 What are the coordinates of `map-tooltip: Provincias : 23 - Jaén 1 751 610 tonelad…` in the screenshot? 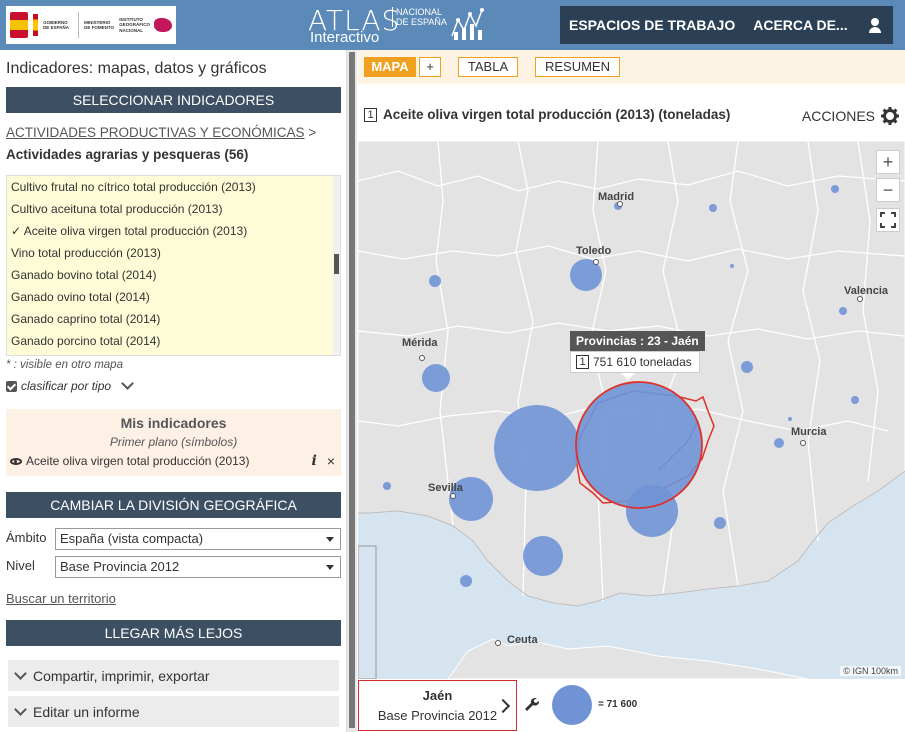 It's located at (637, 355).